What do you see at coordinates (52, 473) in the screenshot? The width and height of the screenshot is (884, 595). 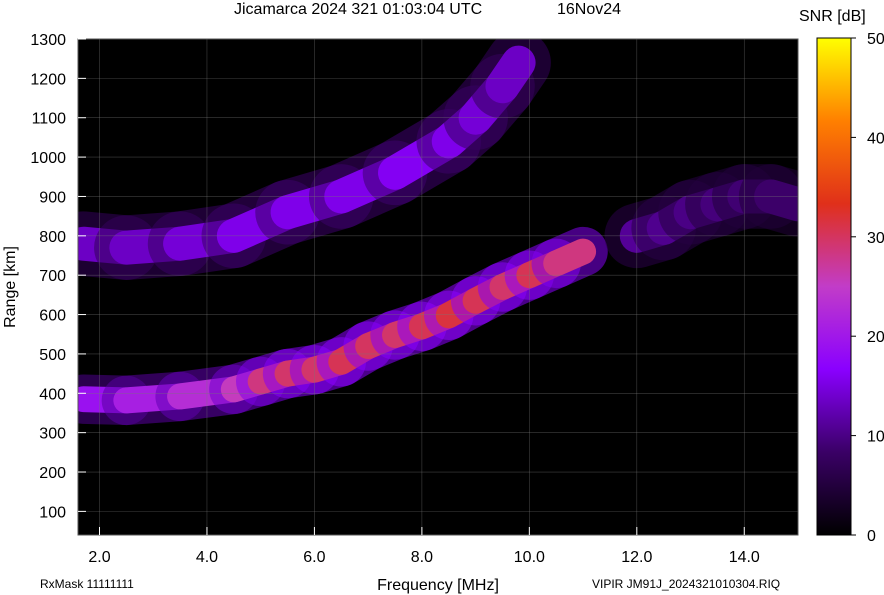 I see `y-tick-label: 200` at bounding box center [52, 473].